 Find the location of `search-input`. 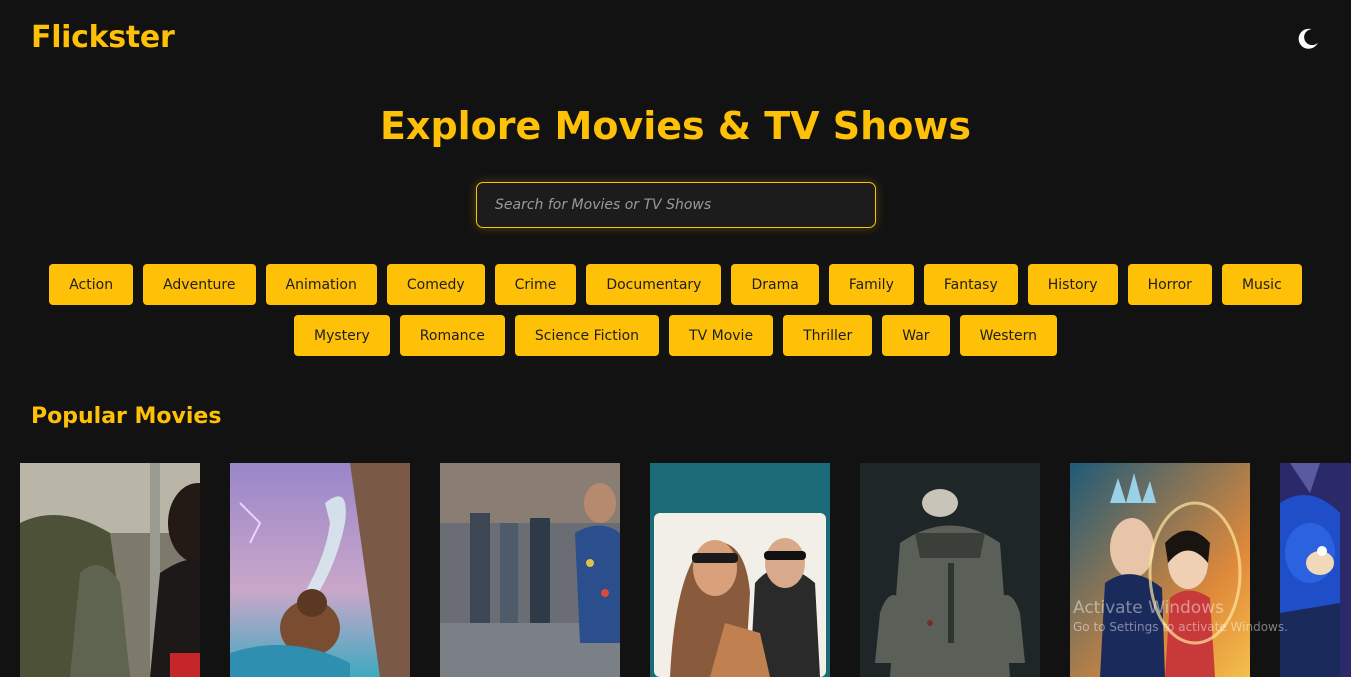

search-input is located at coordinates (676, 205).